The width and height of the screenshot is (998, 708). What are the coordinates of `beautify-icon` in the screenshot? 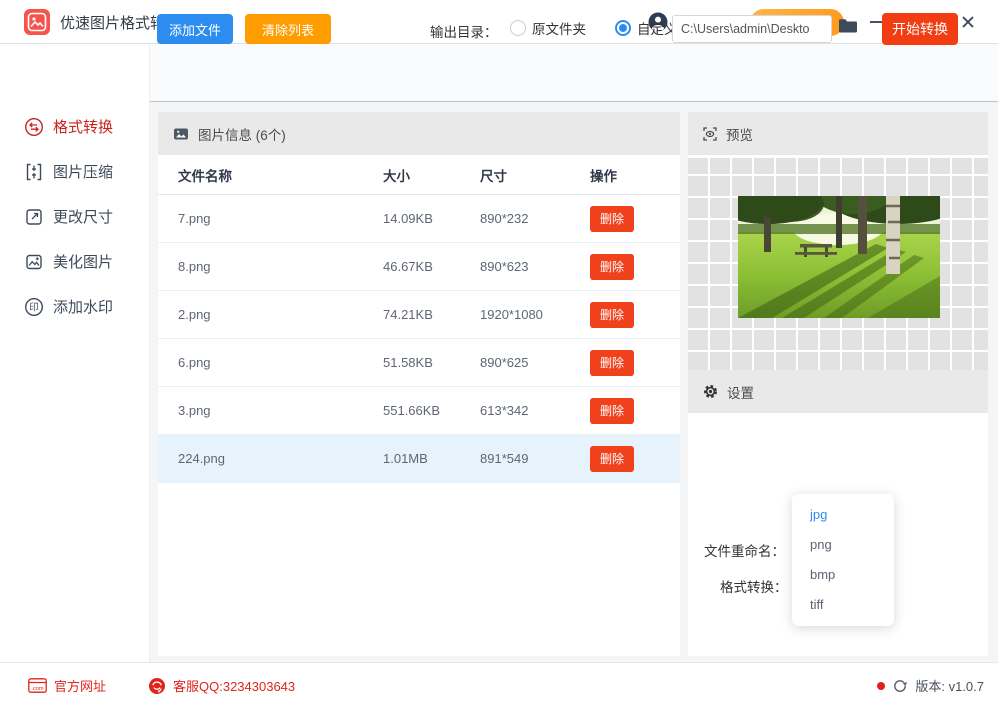 It's located at (34, 261).